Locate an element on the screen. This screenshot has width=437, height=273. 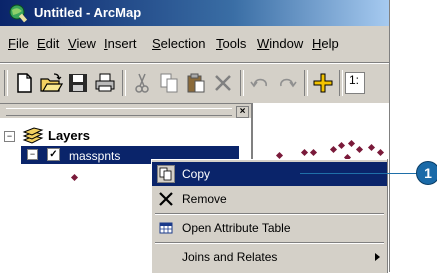
menu-edit: Edit is located at coordinates (48, 43).